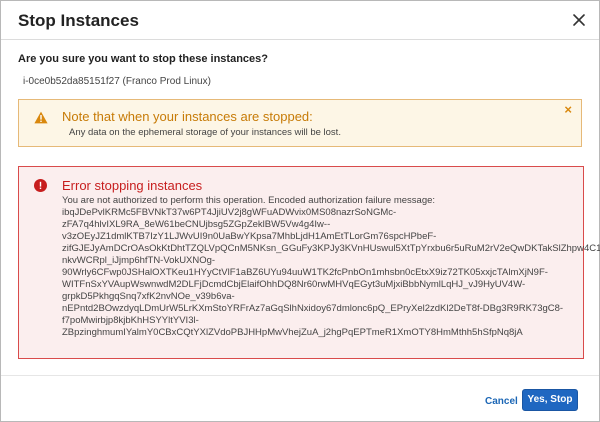 This screenshot has height=422, width=600. I want to click on dialog-header: Stop Instances, so click(300, 20).